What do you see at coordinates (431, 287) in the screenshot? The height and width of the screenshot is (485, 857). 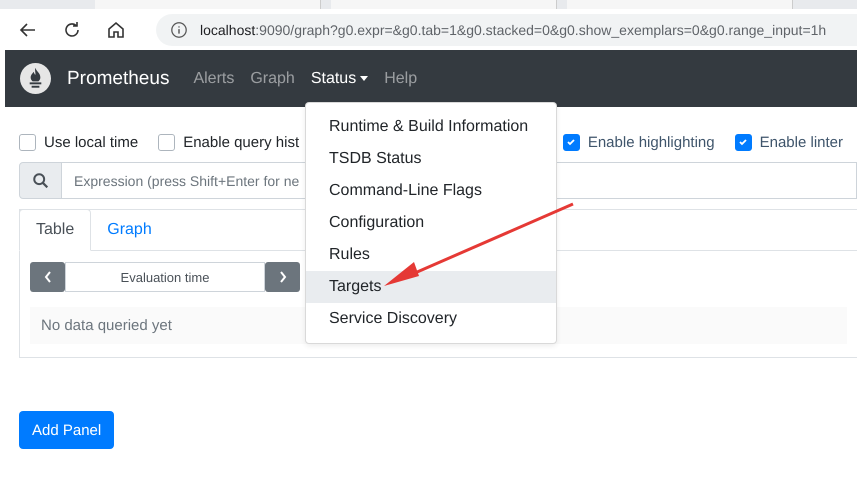 I see `menu-item: Targets` at bounding box center [431, 287].